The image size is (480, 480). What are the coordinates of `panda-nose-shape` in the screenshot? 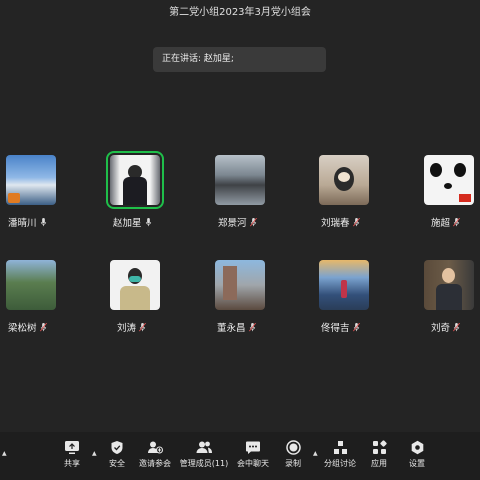 It's located at (448, 186).